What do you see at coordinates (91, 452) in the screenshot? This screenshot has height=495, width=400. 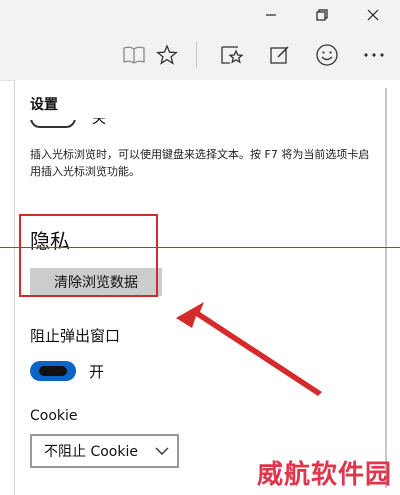 I see `cookie-dropdown-value: 不阻止 Cookie` at bounding box center [91, 452].